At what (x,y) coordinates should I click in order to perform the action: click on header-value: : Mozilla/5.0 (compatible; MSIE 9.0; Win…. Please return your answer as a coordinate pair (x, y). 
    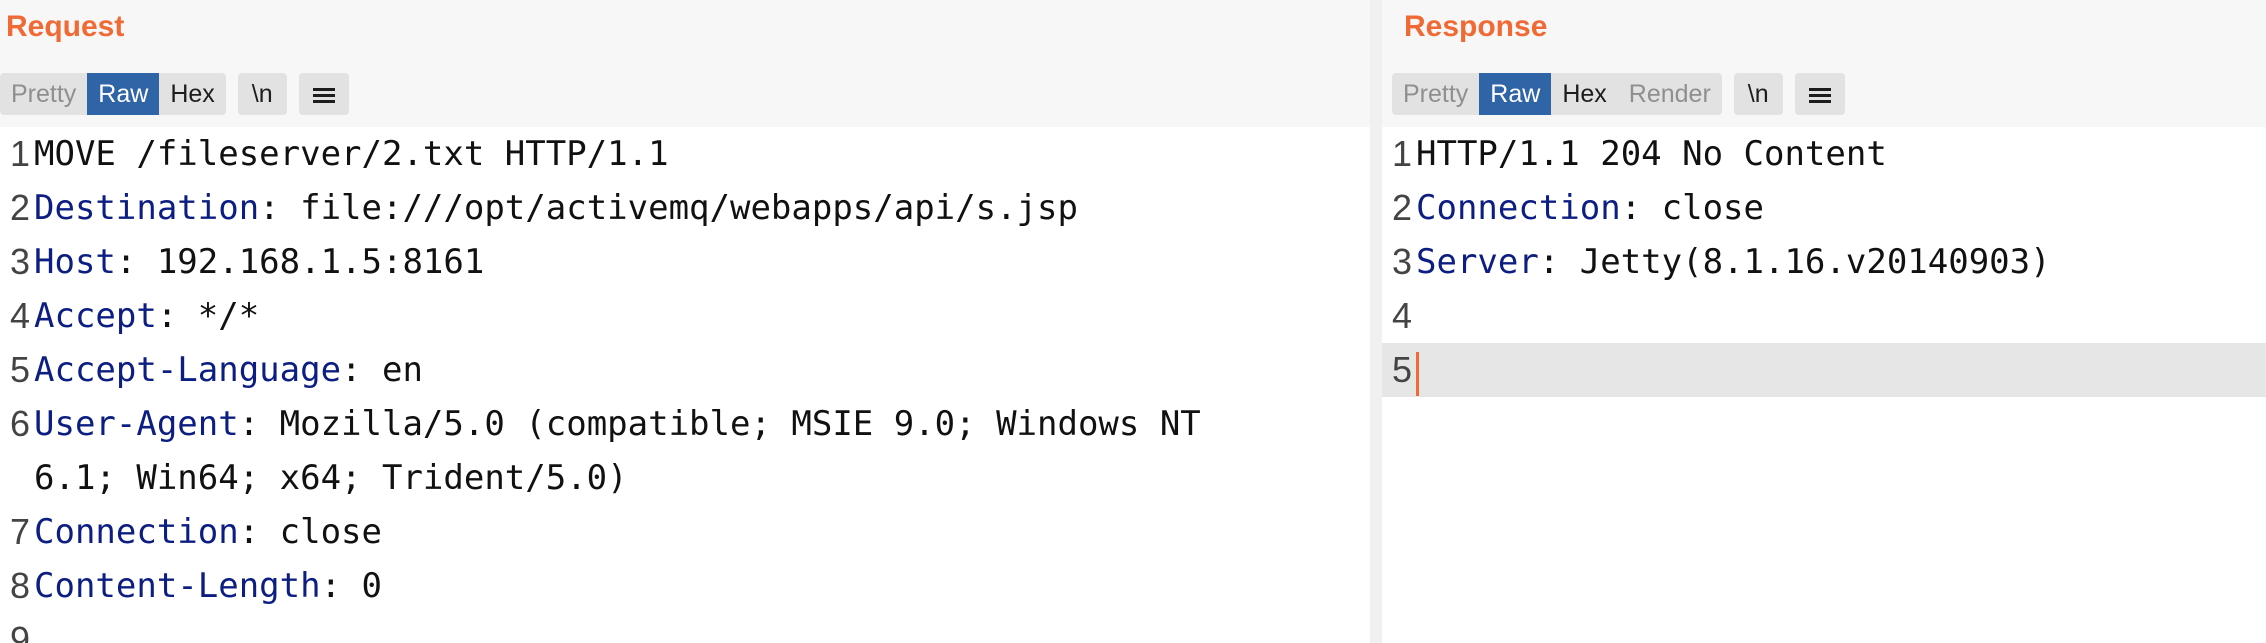
    Looking at the image, I should click on (719, 424).